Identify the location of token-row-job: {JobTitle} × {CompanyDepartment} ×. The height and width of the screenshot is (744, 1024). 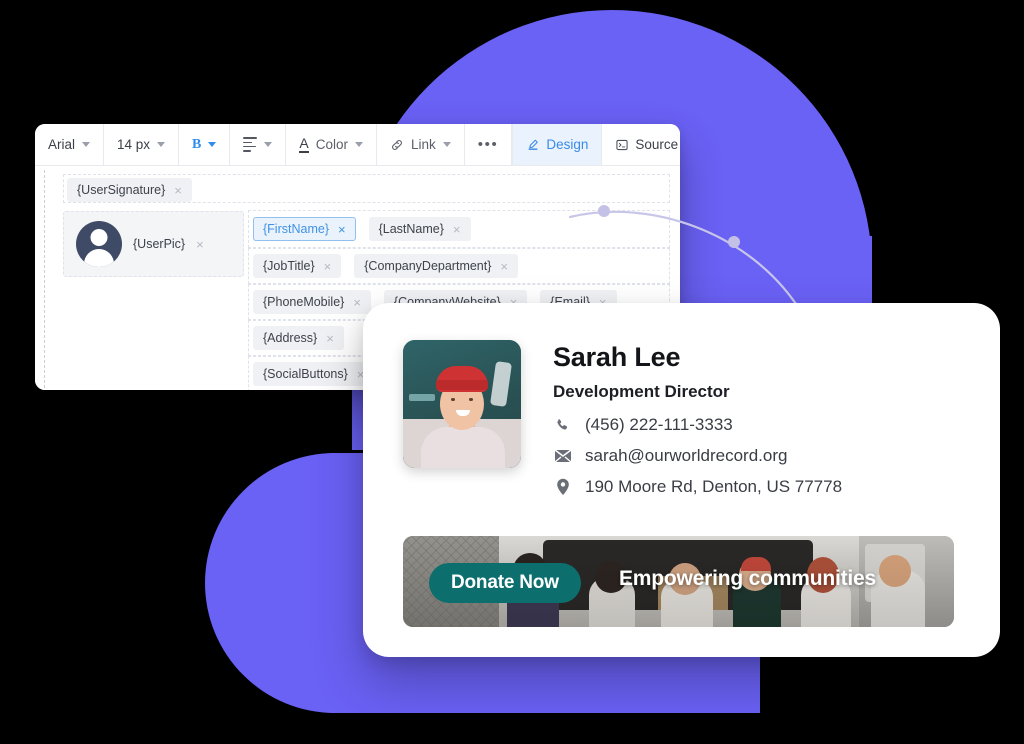
(385, 266).